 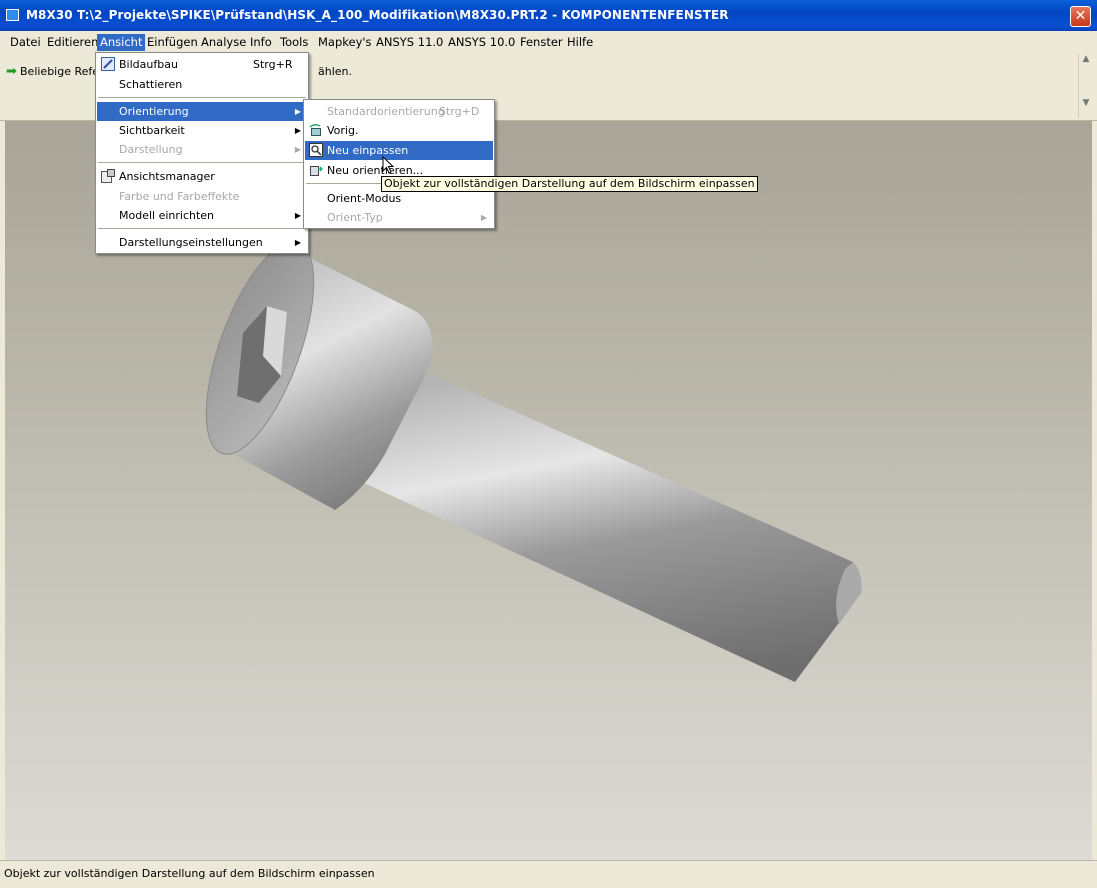 I want to click on menu-ansys-10: ANSYS 10.0, so click(x=481, y=42).